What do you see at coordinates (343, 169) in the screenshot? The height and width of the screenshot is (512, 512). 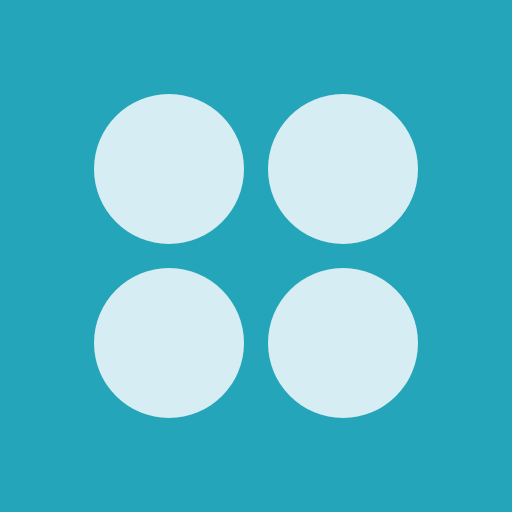 I see `dot-top-right` at bounding box center [343, 169].